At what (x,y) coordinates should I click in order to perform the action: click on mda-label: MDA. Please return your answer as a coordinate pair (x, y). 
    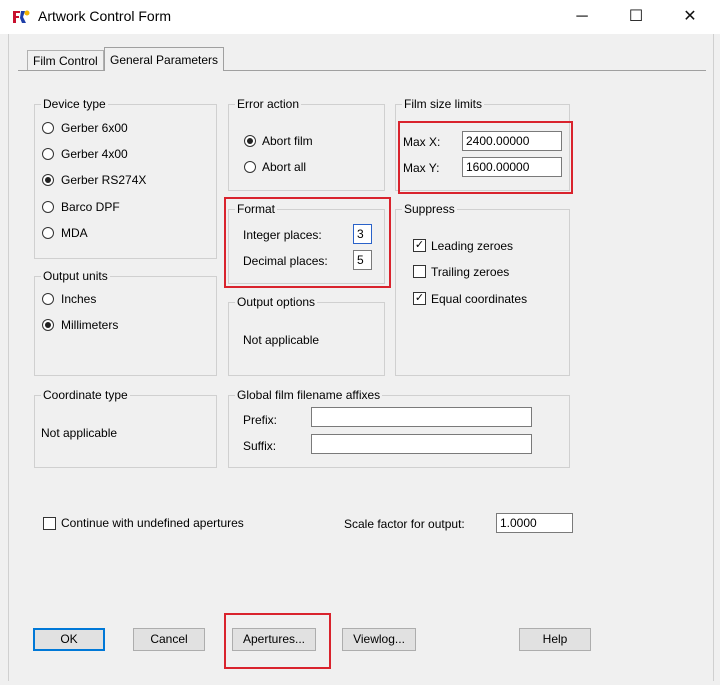
    Looking at the image, I should click on (74, 233).